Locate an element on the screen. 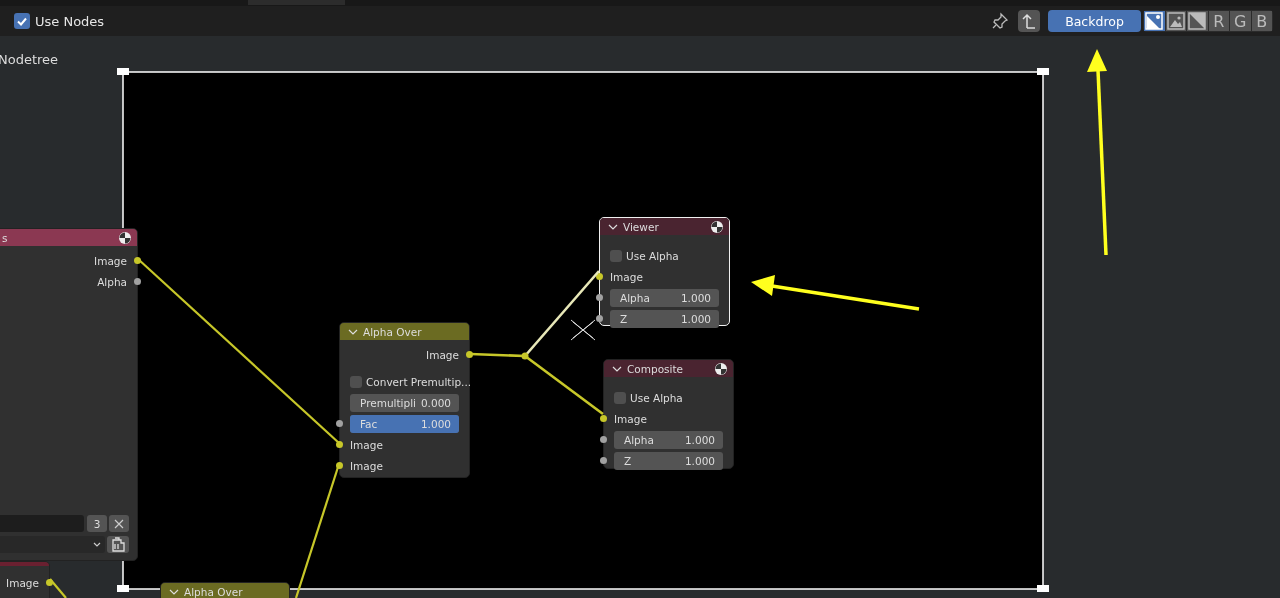 The image size is (1280, 598). clipboard-icon is located at coordinates (118, 544).